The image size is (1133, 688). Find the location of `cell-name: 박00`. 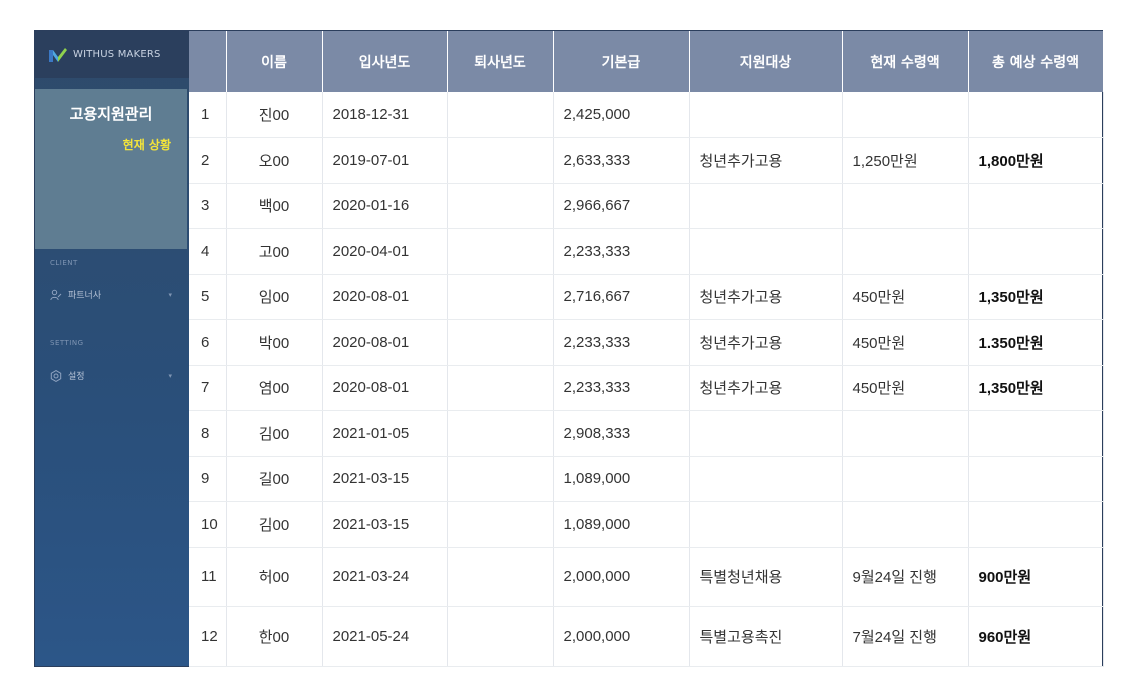

cell-name: 박00 is located at coordinates (274, 342).